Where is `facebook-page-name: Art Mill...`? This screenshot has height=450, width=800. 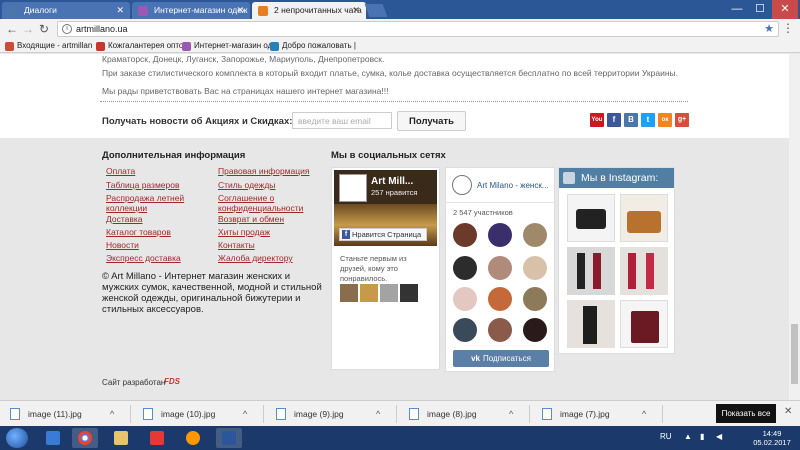
facebook-page-name: Art Mill... is located at coordinates (392, 181).